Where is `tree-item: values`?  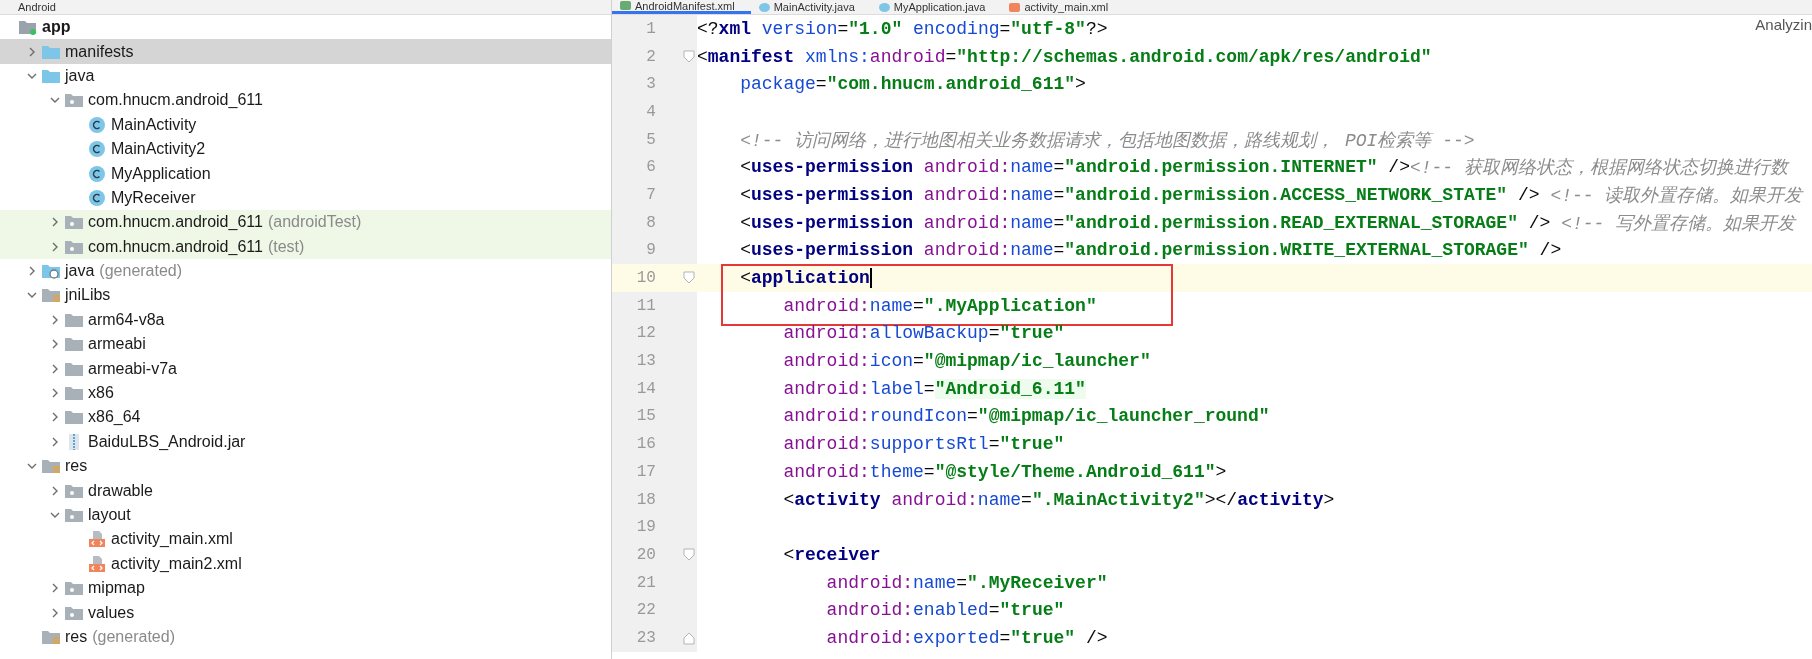 tree-item: values is located at coordinates (305, 612).